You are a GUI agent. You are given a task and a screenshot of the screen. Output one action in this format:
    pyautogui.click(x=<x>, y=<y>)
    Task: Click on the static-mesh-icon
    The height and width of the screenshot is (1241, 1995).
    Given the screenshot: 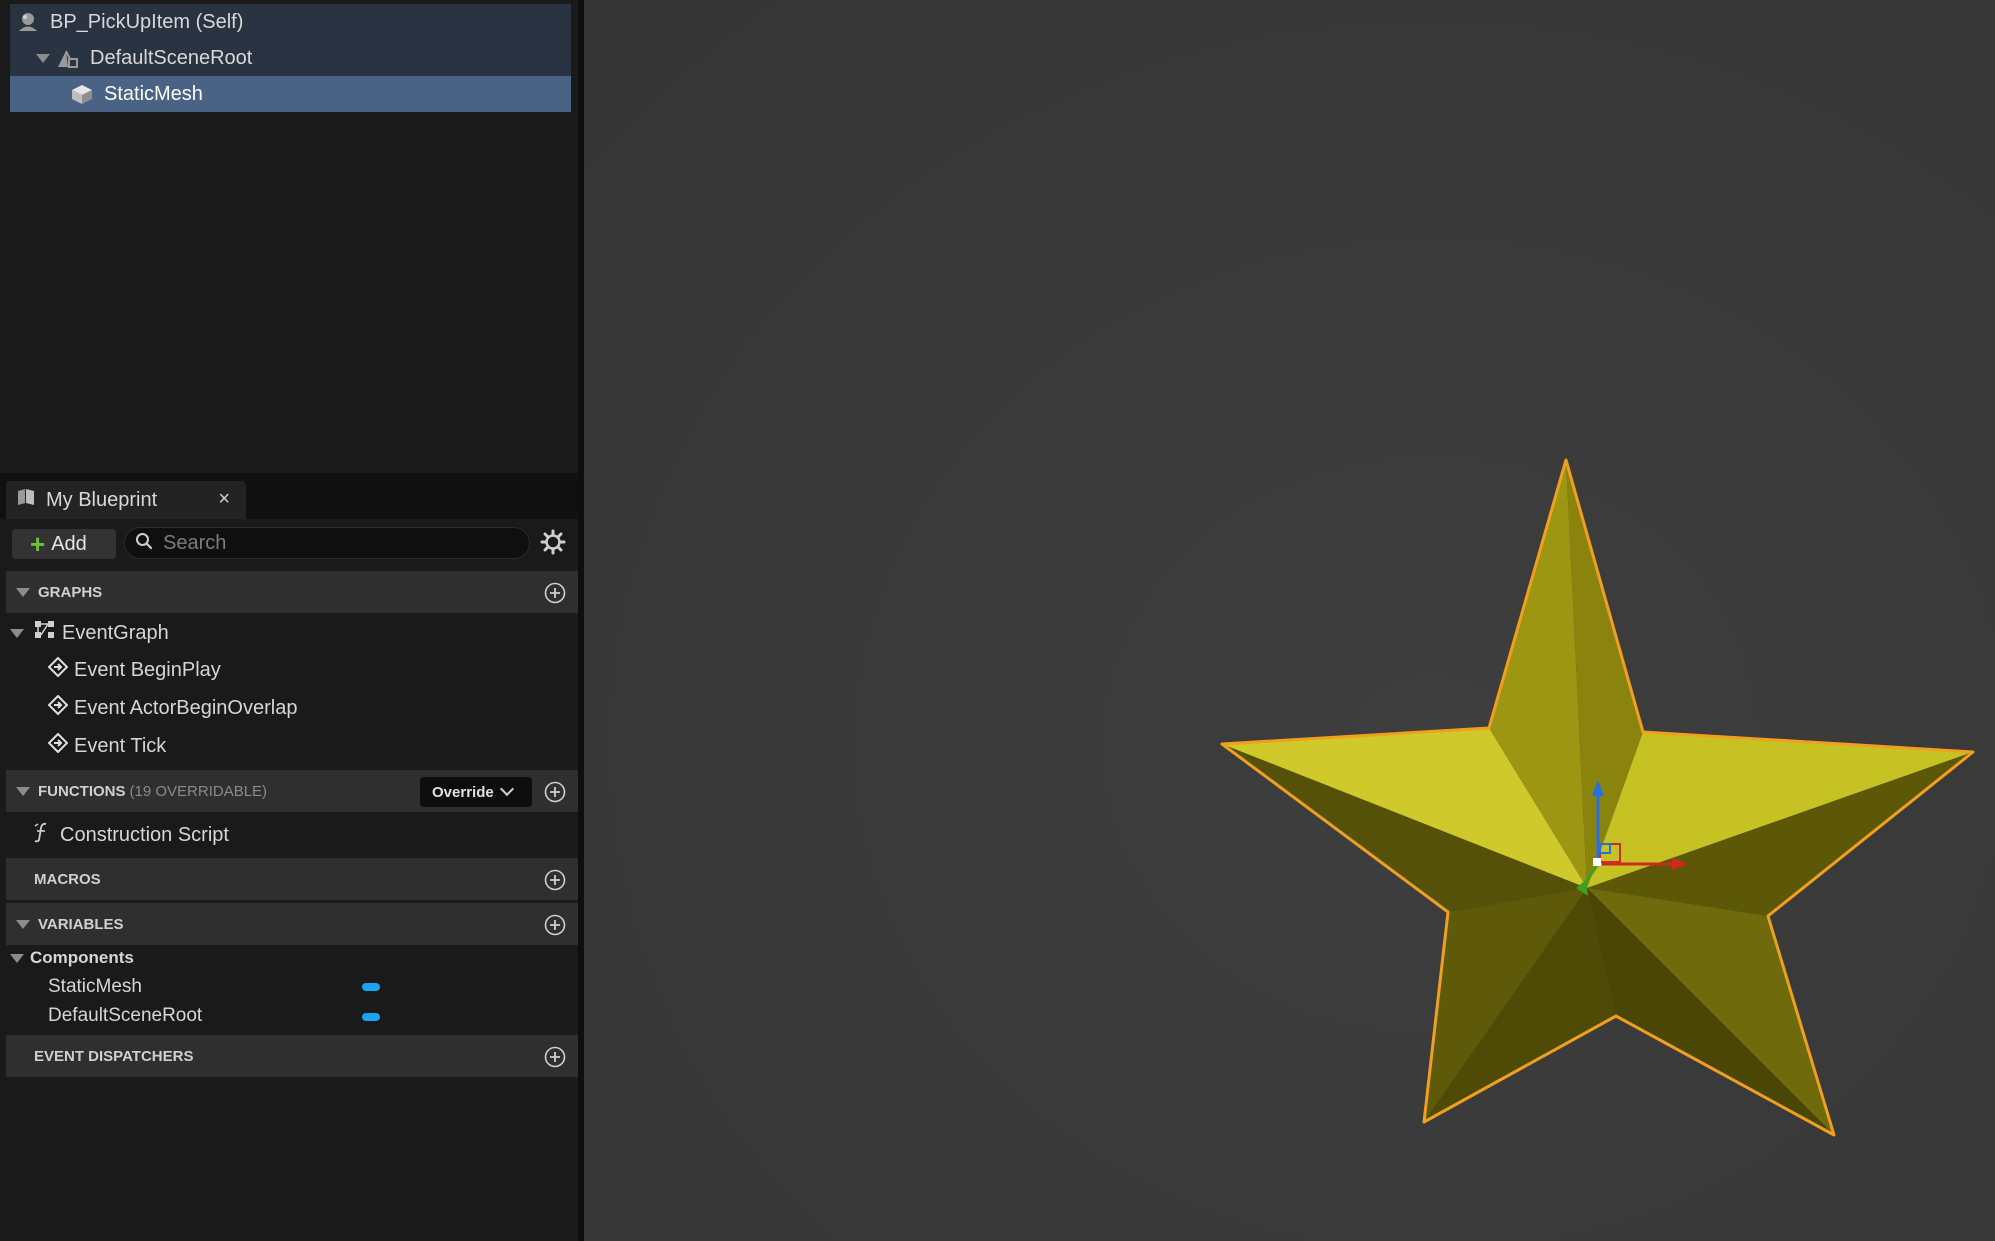 What is the action you would take?
    pyautogui.click(x=82, y=94)
    